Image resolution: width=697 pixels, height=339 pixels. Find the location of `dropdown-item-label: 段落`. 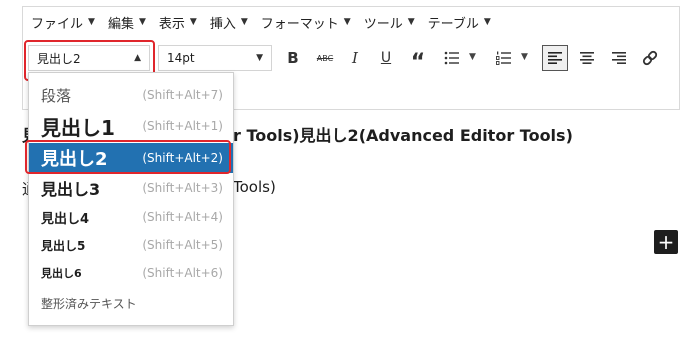

dropdown-item-label: 段落 is located at coordinates (56, 95).